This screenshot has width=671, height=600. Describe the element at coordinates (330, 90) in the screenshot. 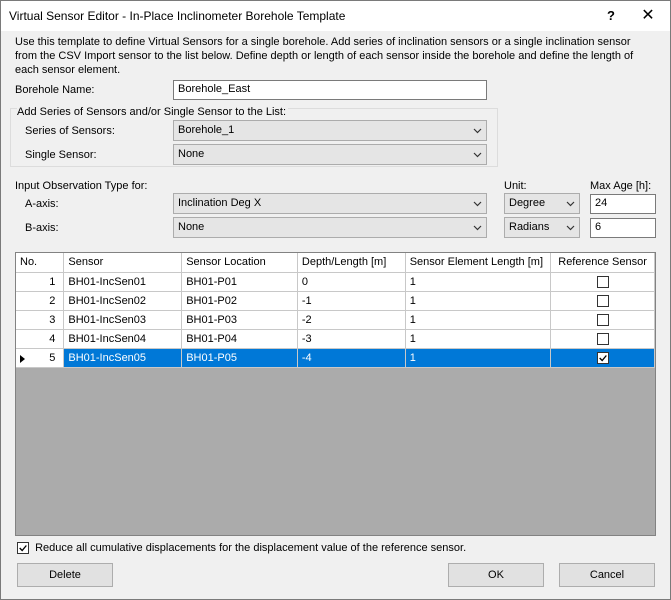

I see `borehole-name-input: Borehole_East` at that location.